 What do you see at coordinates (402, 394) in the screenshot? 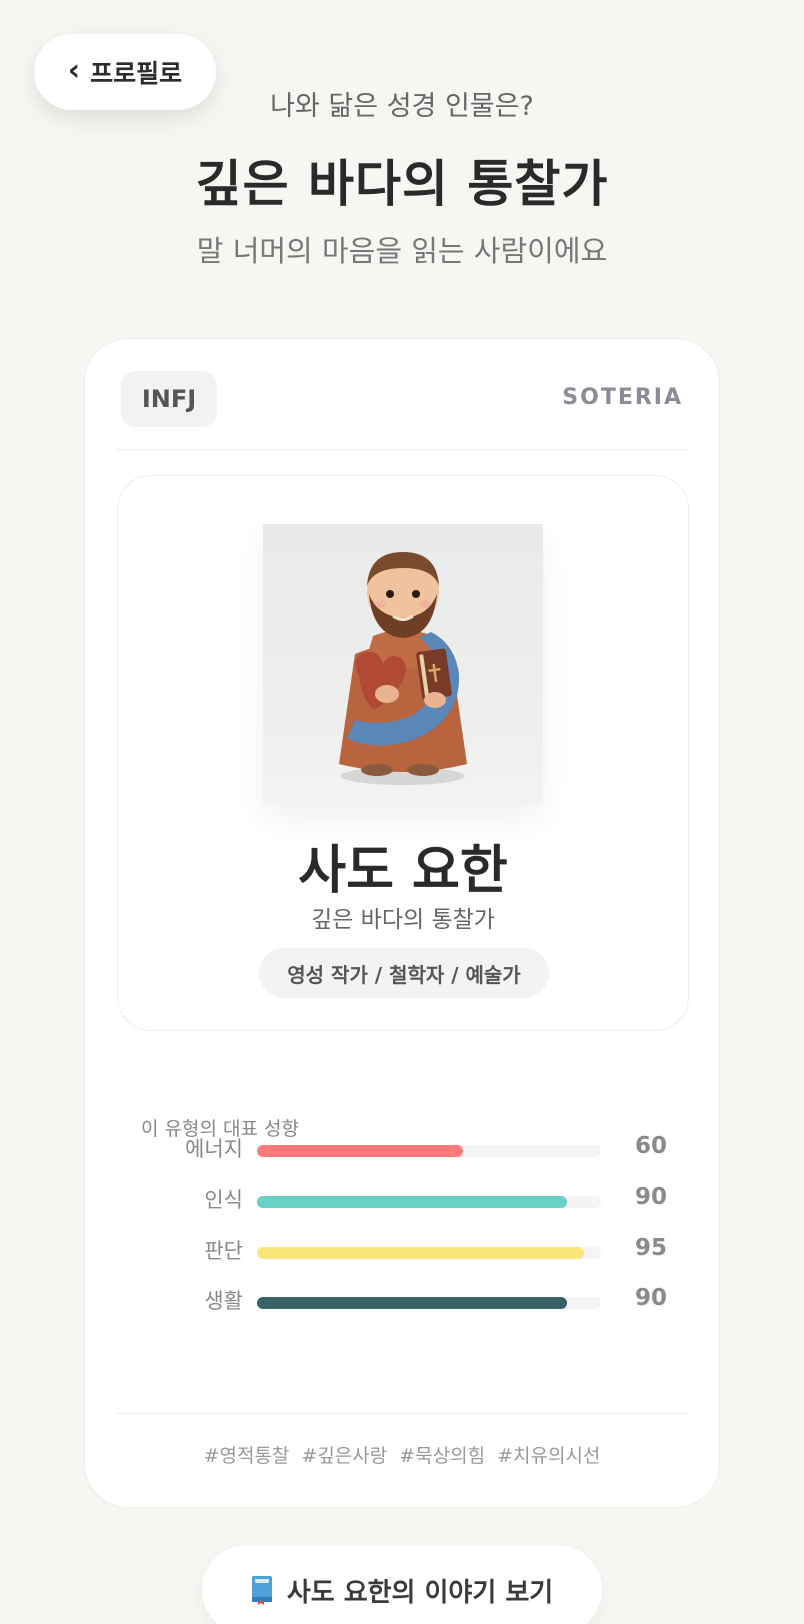
I see `card-header: INFJ SOTERIA` at bounding box center [402, 394].